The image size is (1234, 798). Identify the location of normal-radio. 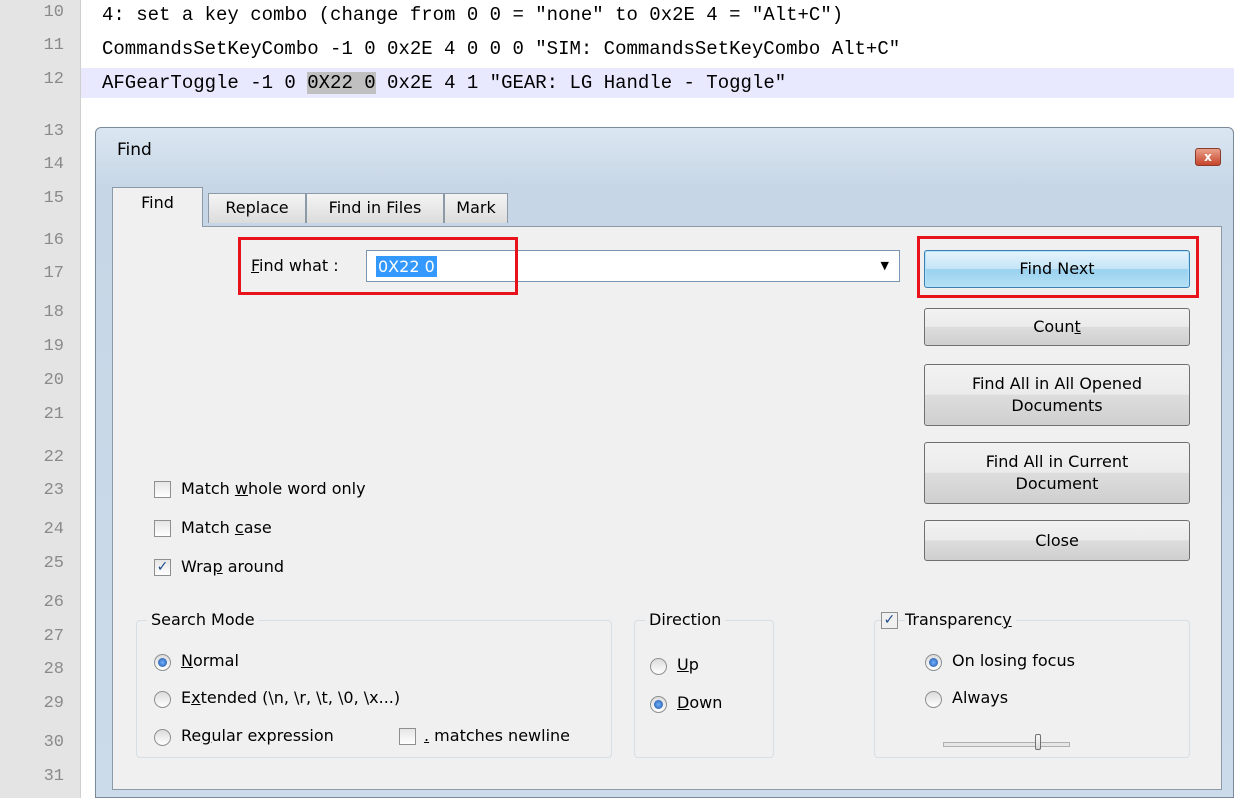
(162, 662).